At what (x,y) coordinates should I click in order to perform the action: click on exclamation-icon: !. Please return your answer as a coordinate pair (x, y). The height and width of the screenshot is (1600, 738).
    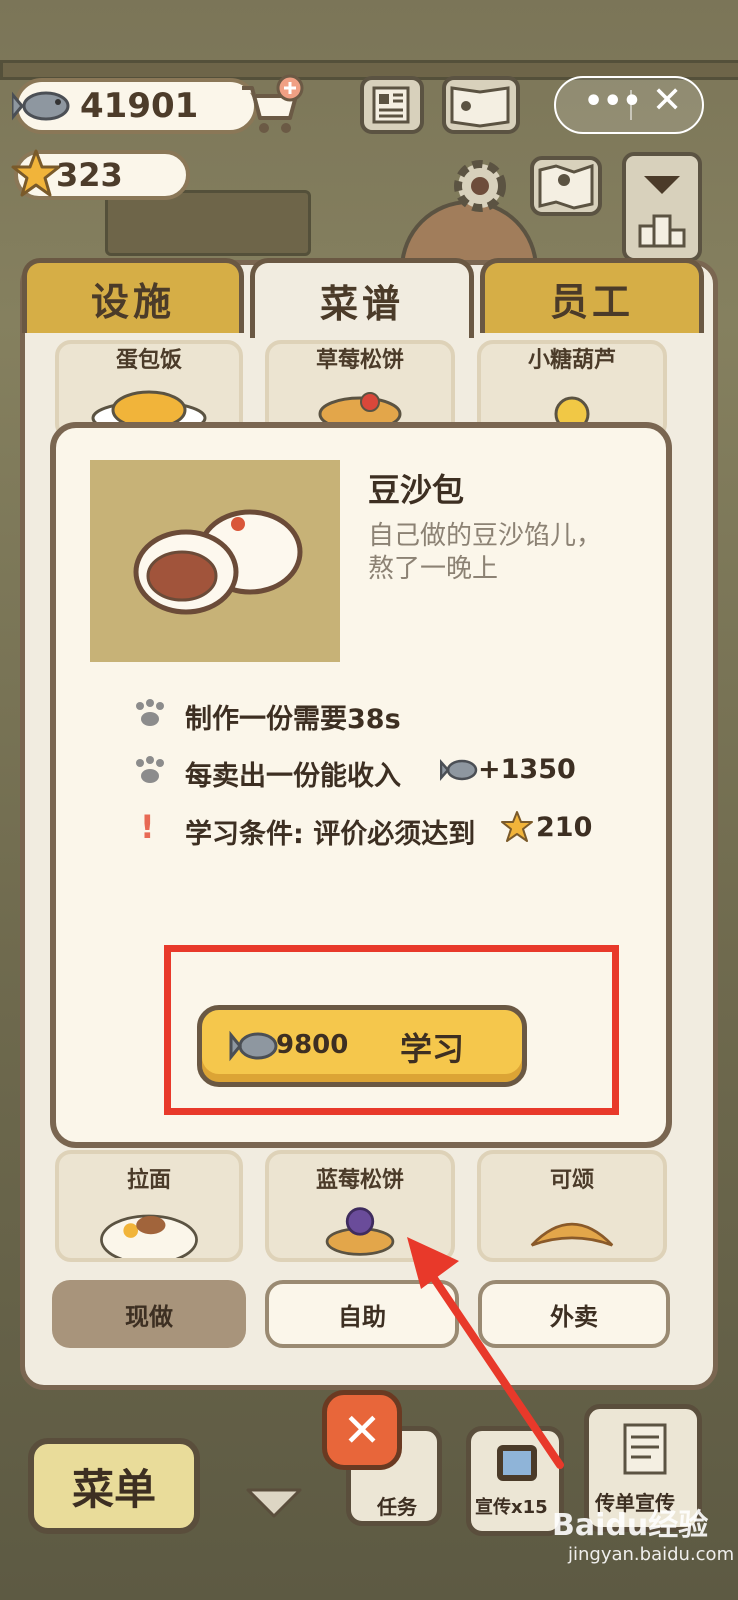
    Looking at the image, I should click on (147, 827).